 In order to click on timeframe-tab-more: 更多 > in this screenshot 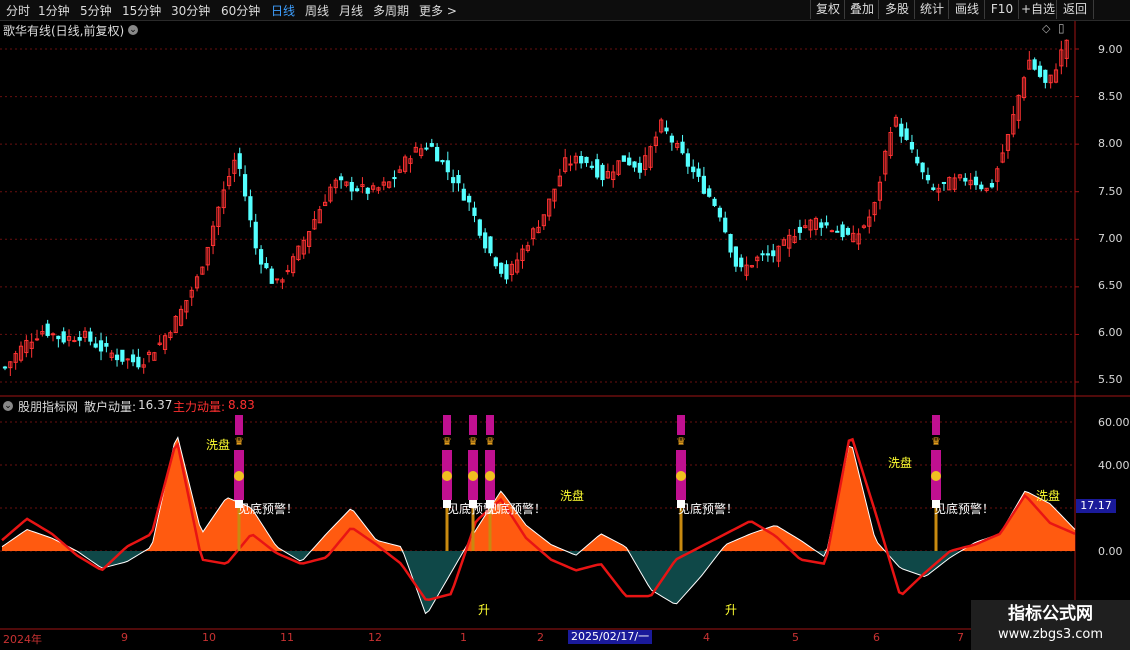, I will do `click(438, 10)`.